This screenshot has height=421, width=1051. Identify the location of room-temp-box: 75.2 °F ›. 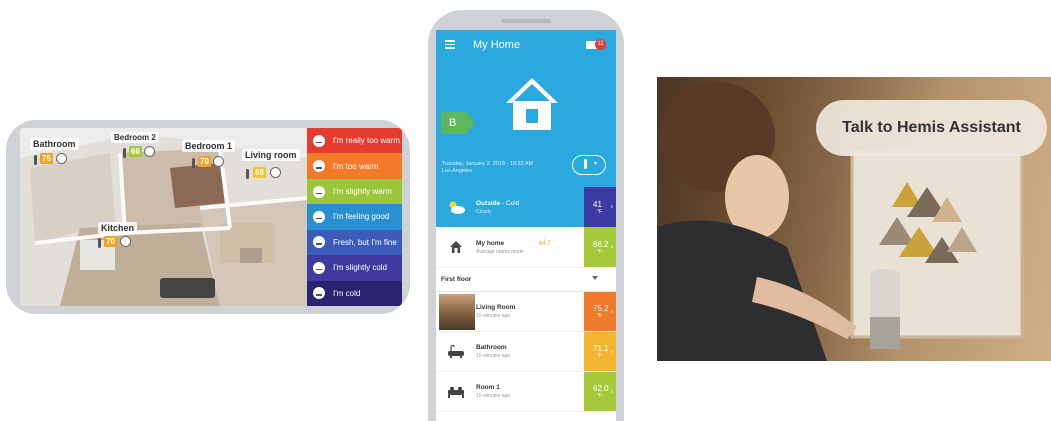
(600, 311).